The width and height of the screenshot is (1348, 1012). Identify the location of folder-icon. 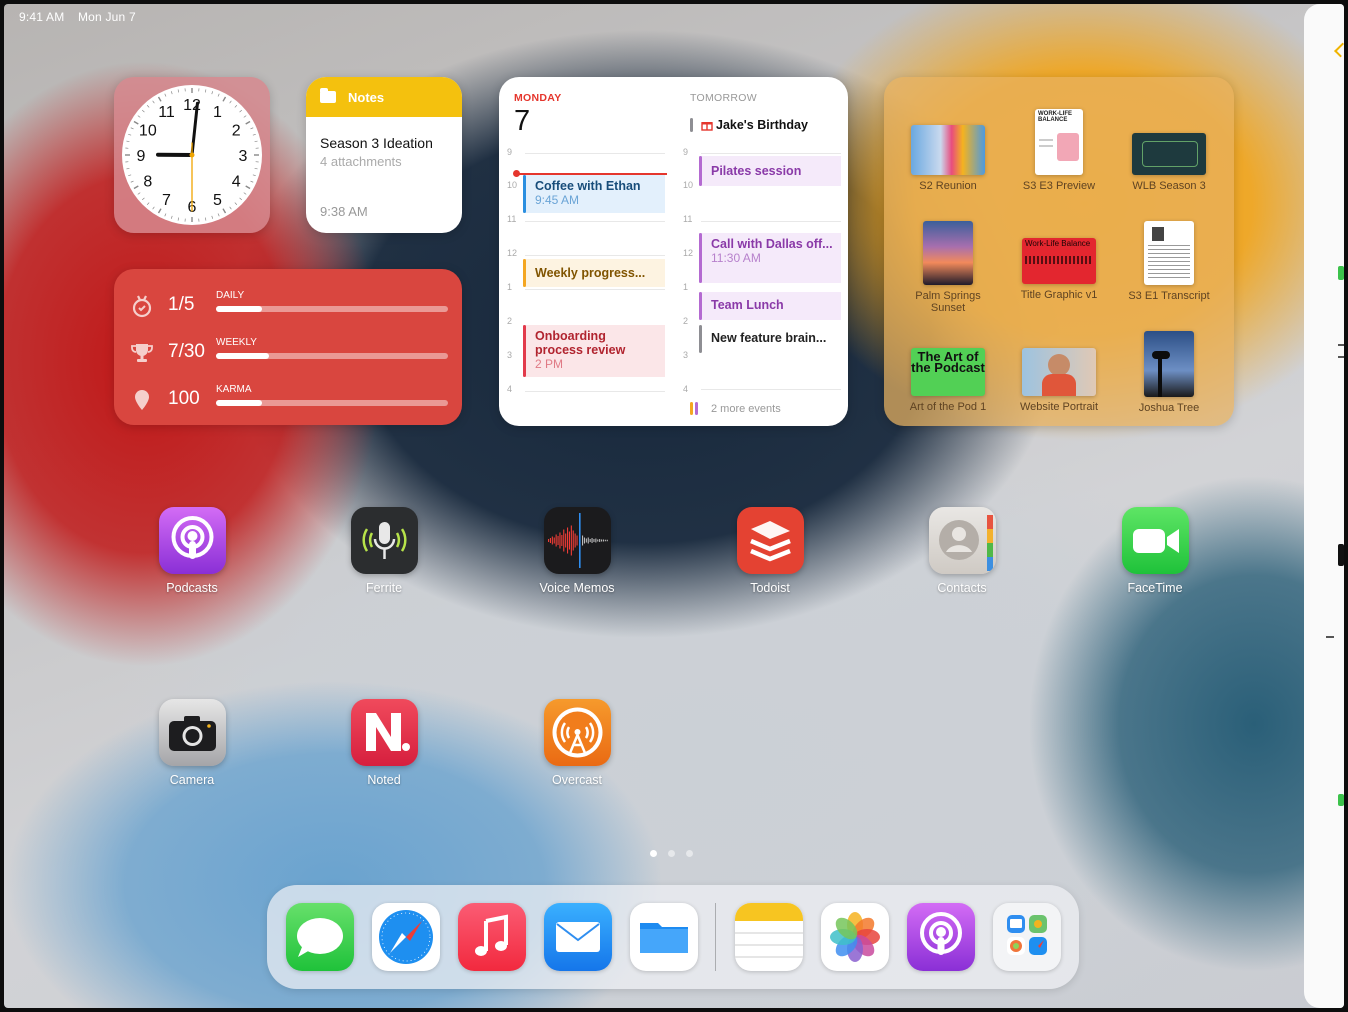
(328, 95).